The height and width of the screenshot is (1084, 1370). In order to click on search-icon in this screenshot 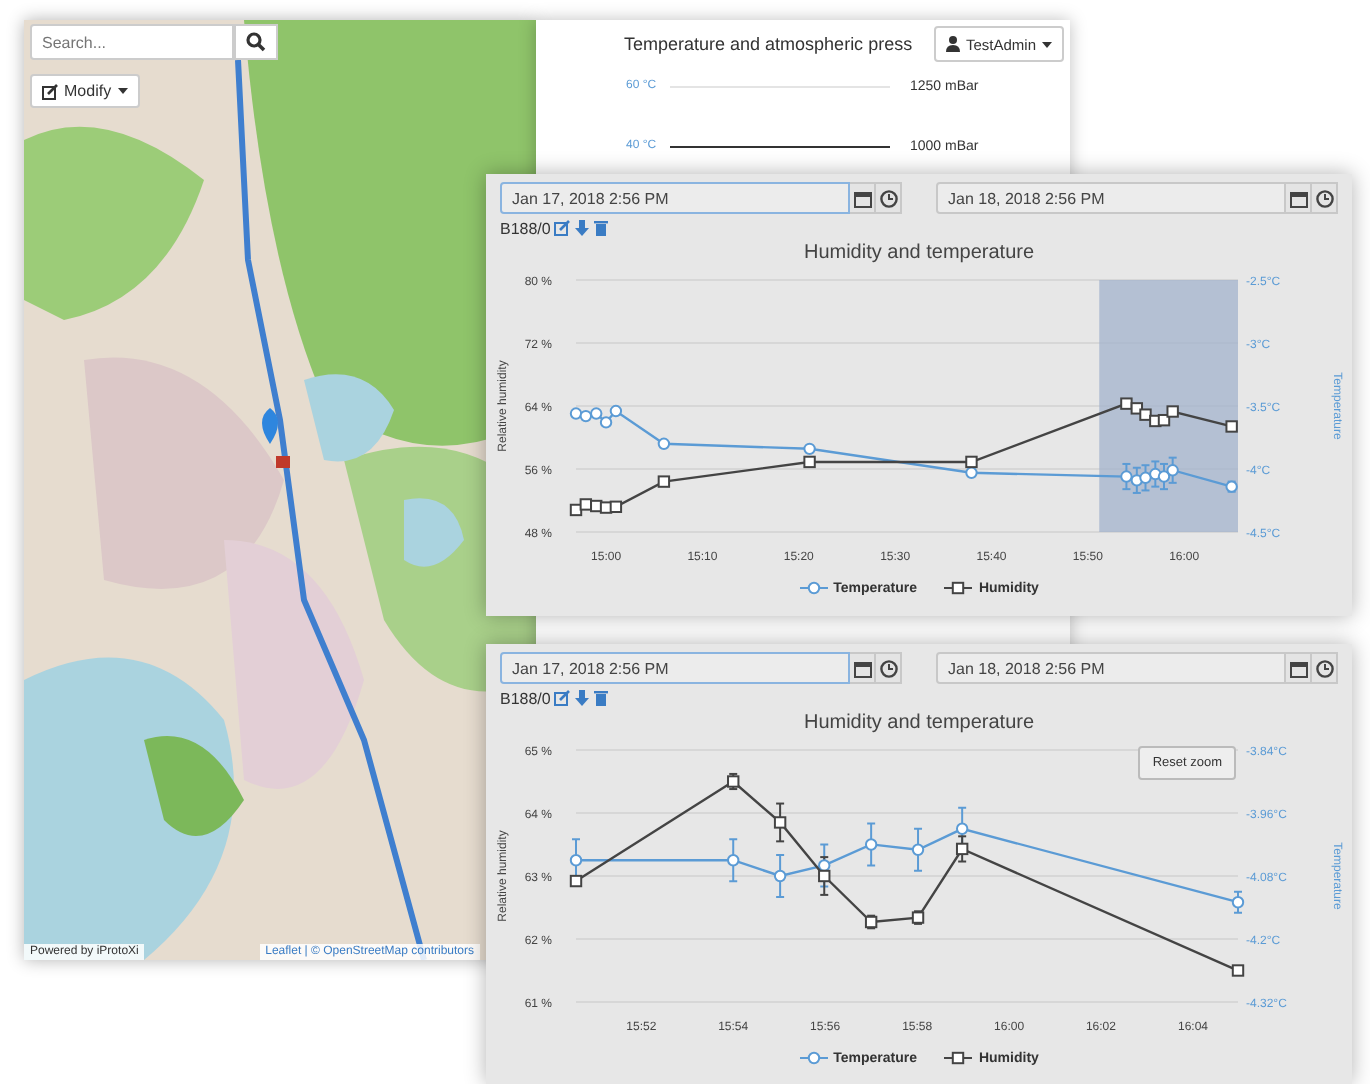, I will do `click(256, 42)`.